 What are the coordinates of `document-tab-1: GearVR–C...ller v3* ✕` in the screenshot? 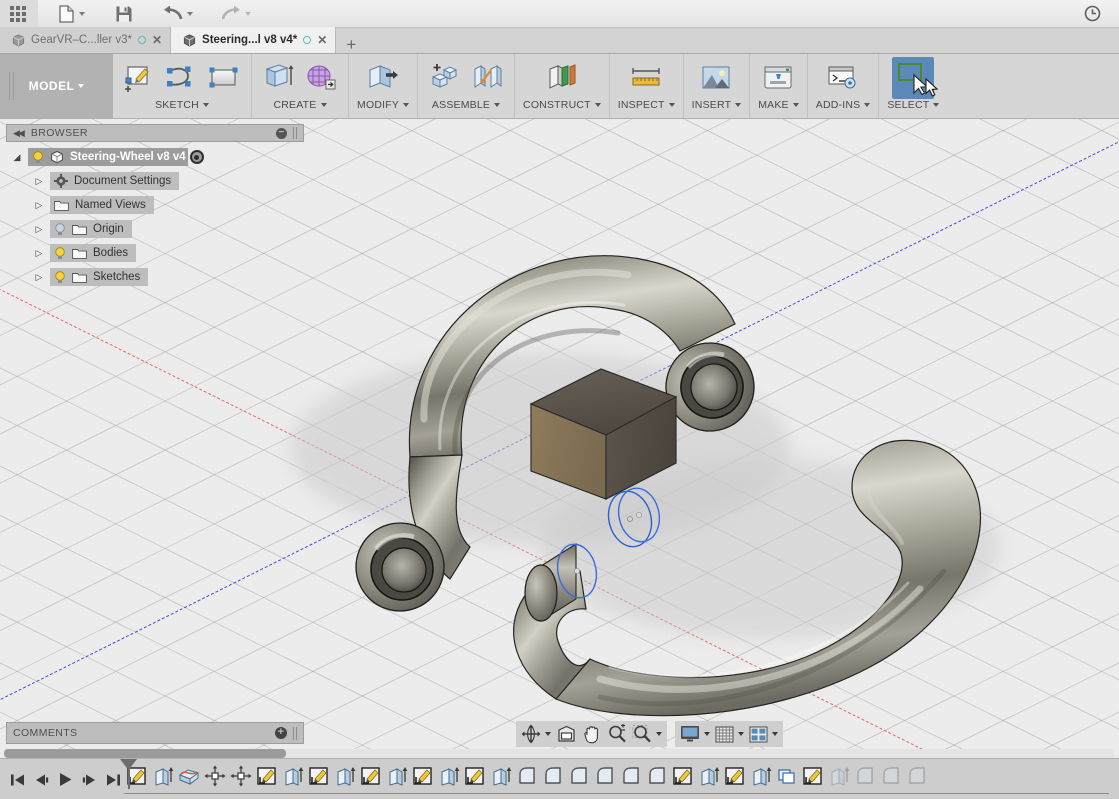 It's located at (86, 40).